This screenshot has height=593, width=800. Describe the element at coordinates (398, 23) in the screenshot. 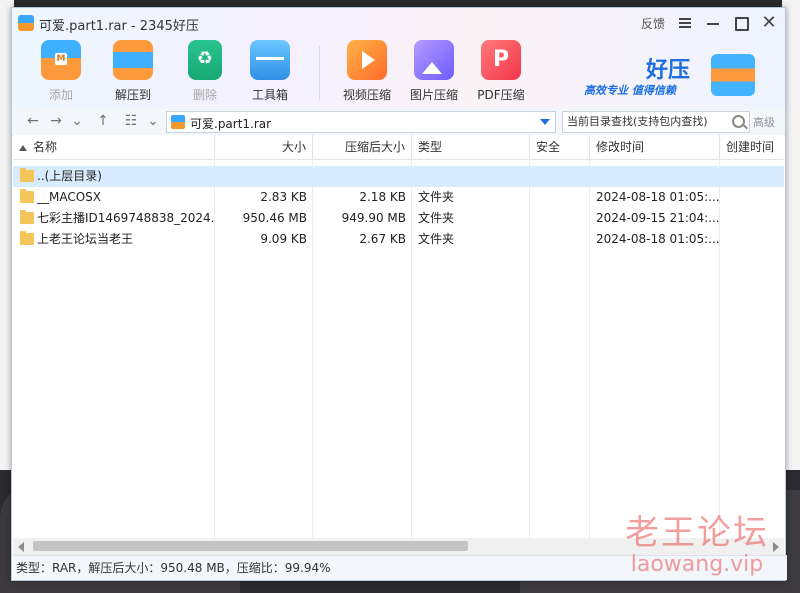

I see `title-bar: 可爱.part1.rar - 2345好压 反馈 ✕` at that location.